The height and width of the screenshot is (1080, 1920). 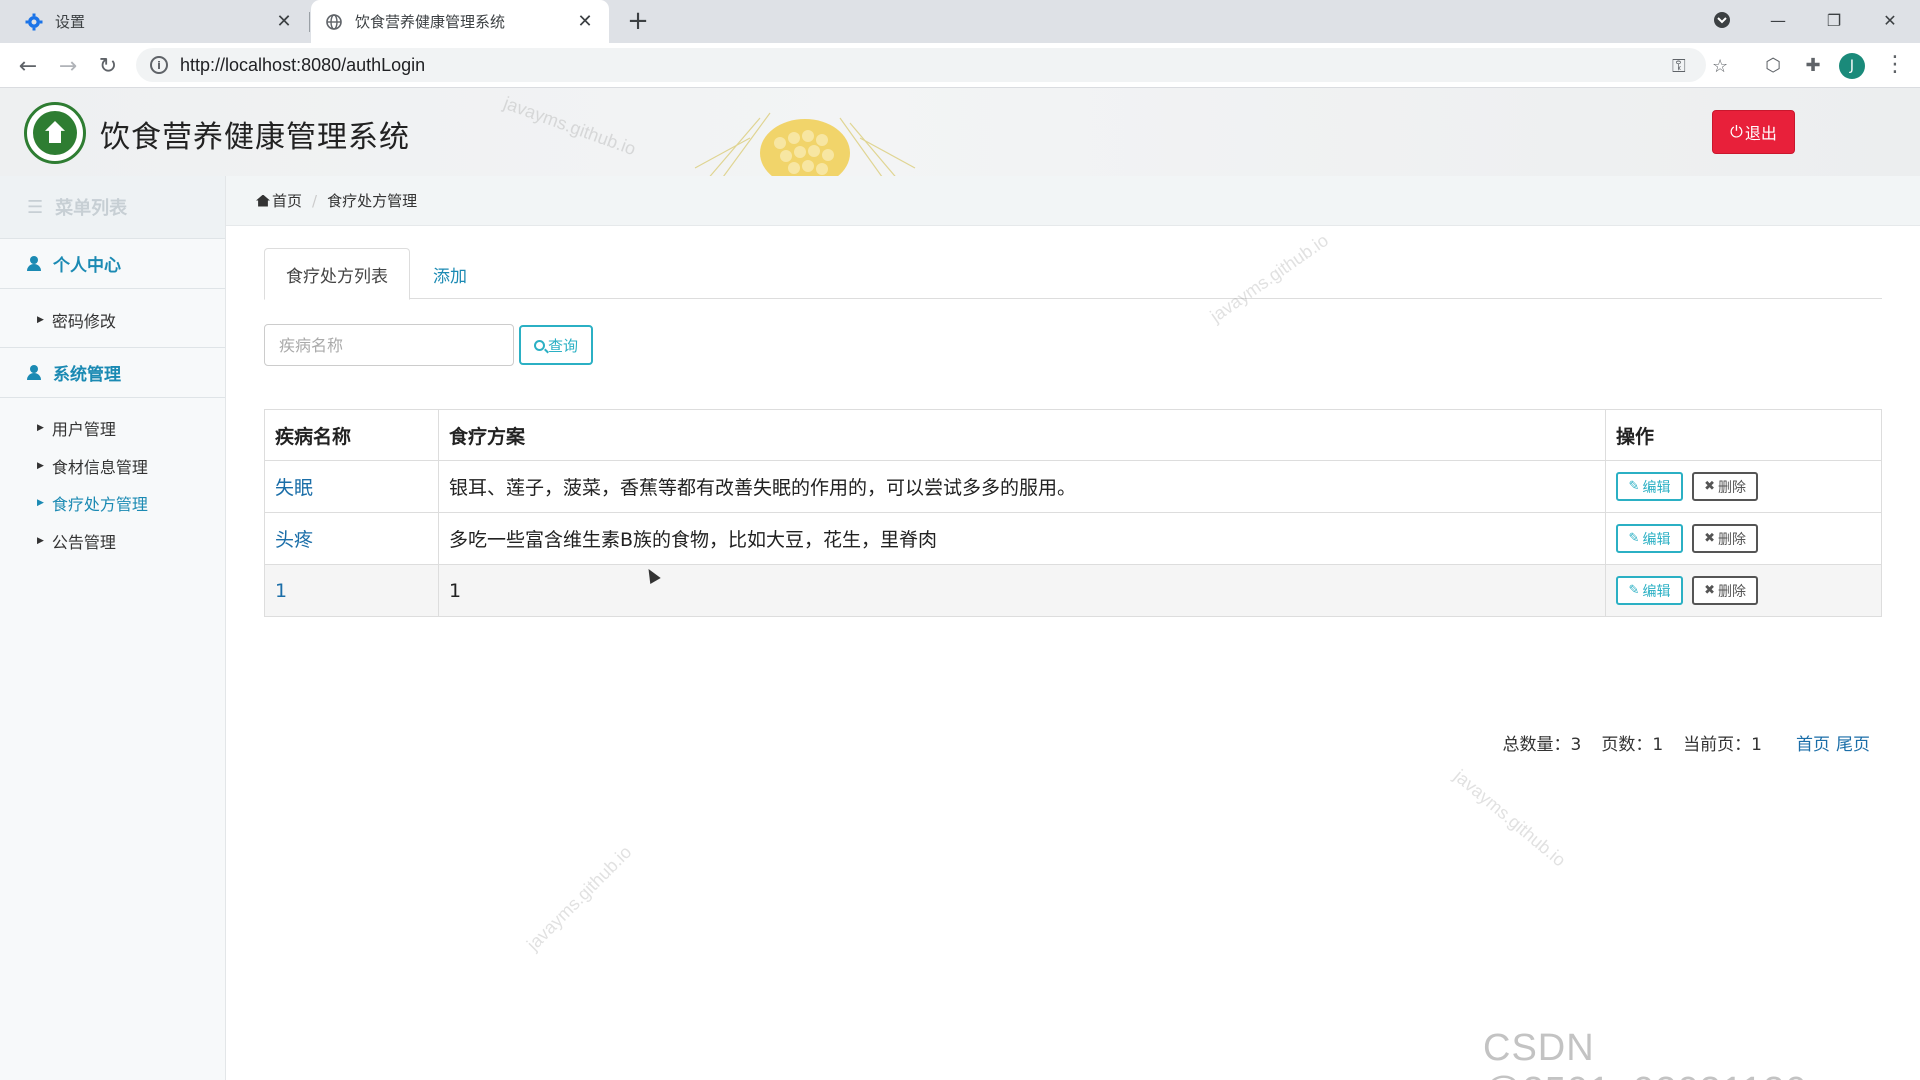 I want to click on sidebar-group-label: 个人中心, so click(x=87, y=266).